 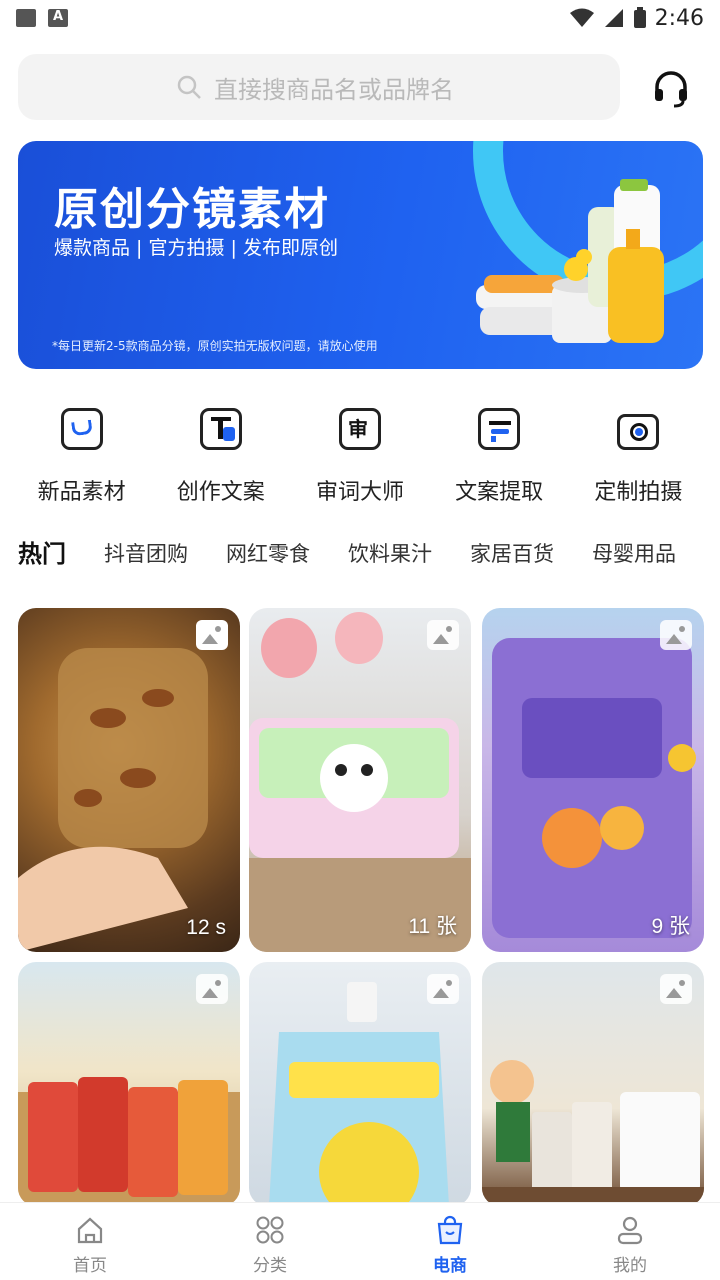 I want to click on tab-snacks: 网红零食, so click(x=268, y=551).